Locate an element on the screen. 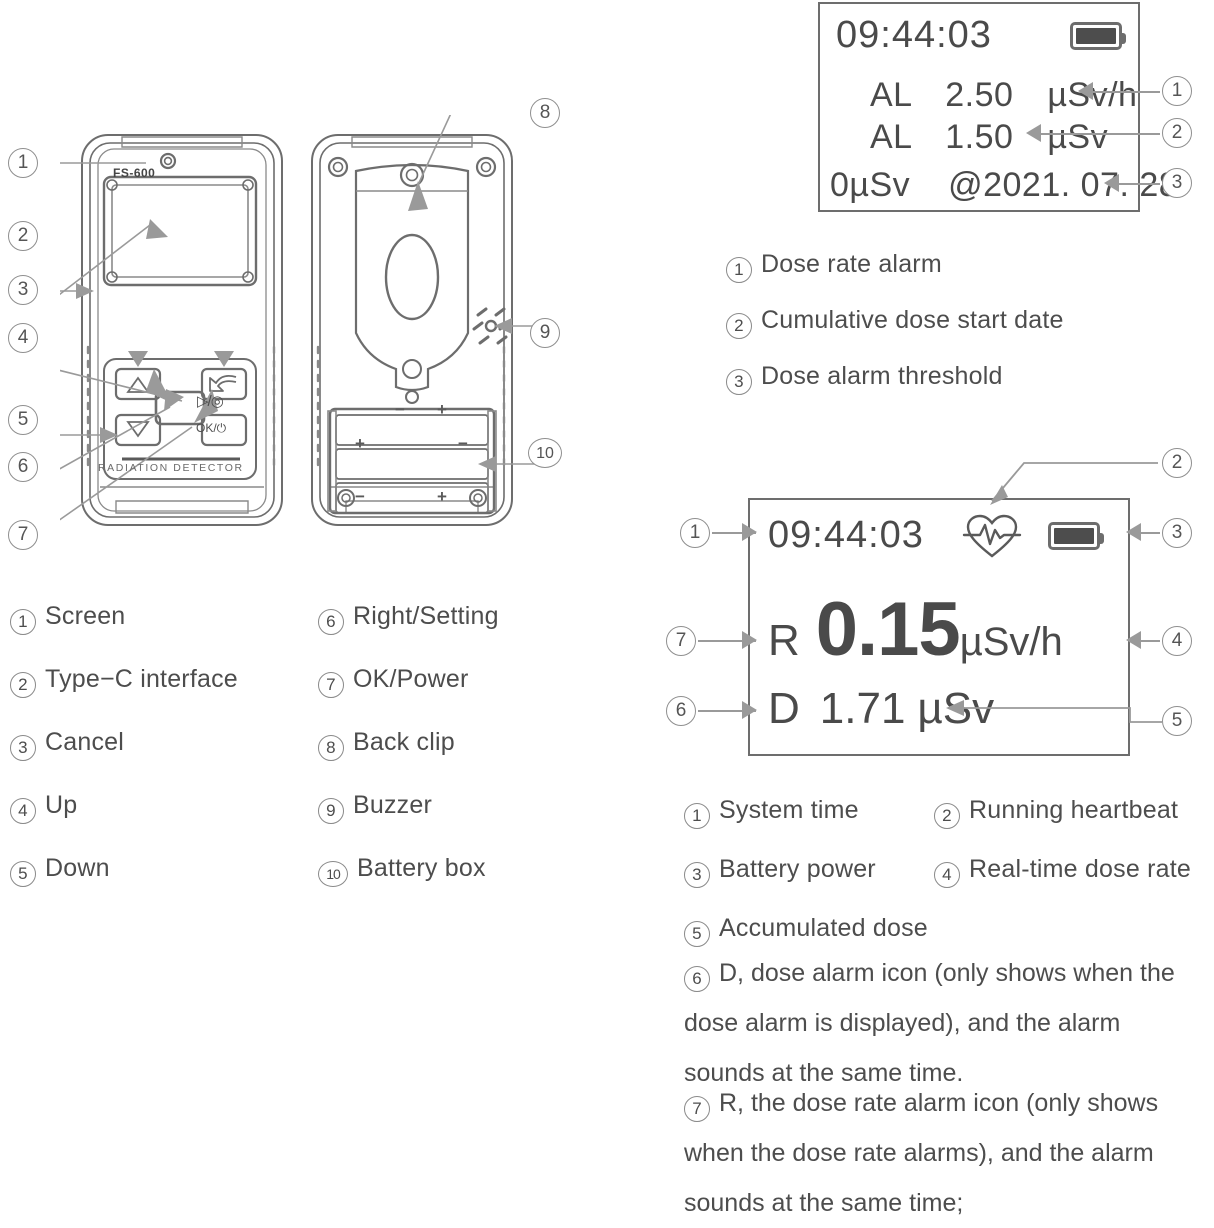  button-ok-power-glyph: OK/⏻ is located at coordinates (211, 428).